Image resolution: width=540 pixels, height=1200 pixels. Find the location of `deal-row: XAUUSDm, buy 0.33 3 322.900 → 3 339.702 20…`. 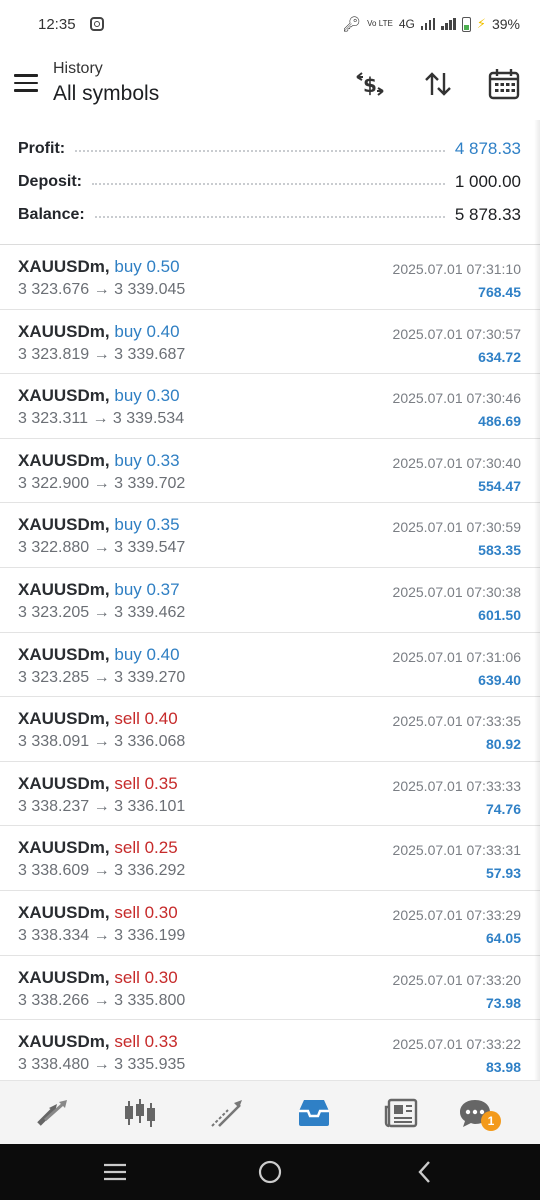

deal-row: XAUUSDm, buy 0.33 3 322.900 → 3 339.702 20… is located at coordinates (270, 471).